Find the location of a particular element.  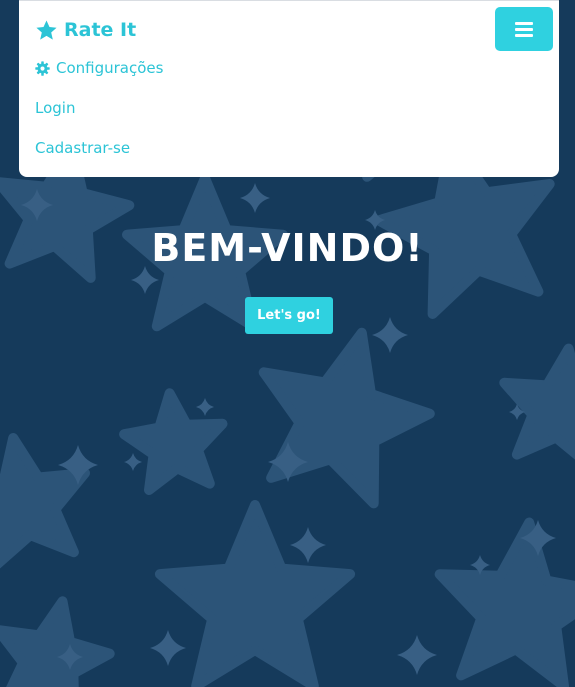

gear-icon is located at coordinates (42, 68).